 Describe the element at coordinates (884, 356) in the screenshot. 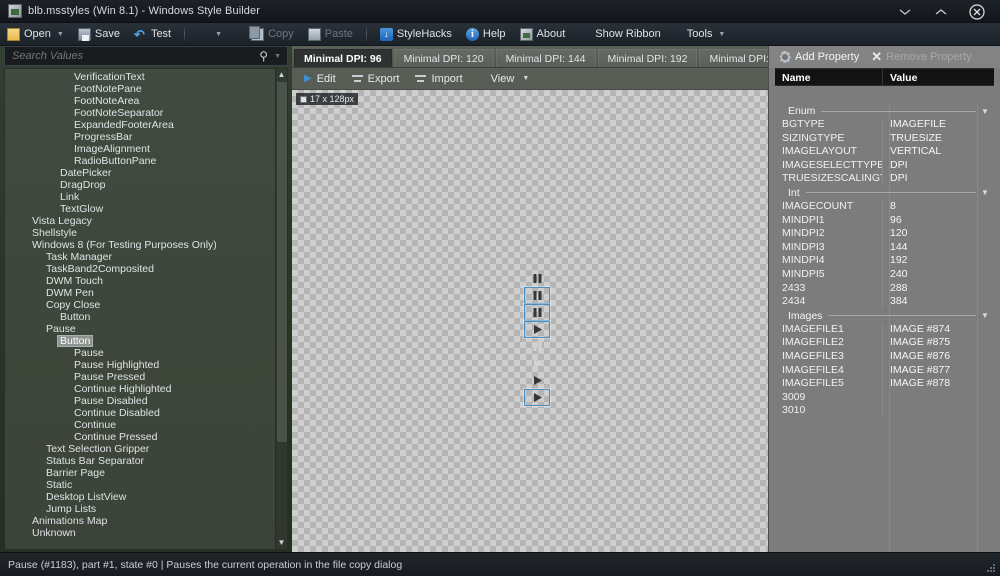

I see `property-row: IMAGEFILE3 IMAGE #876` at that location.